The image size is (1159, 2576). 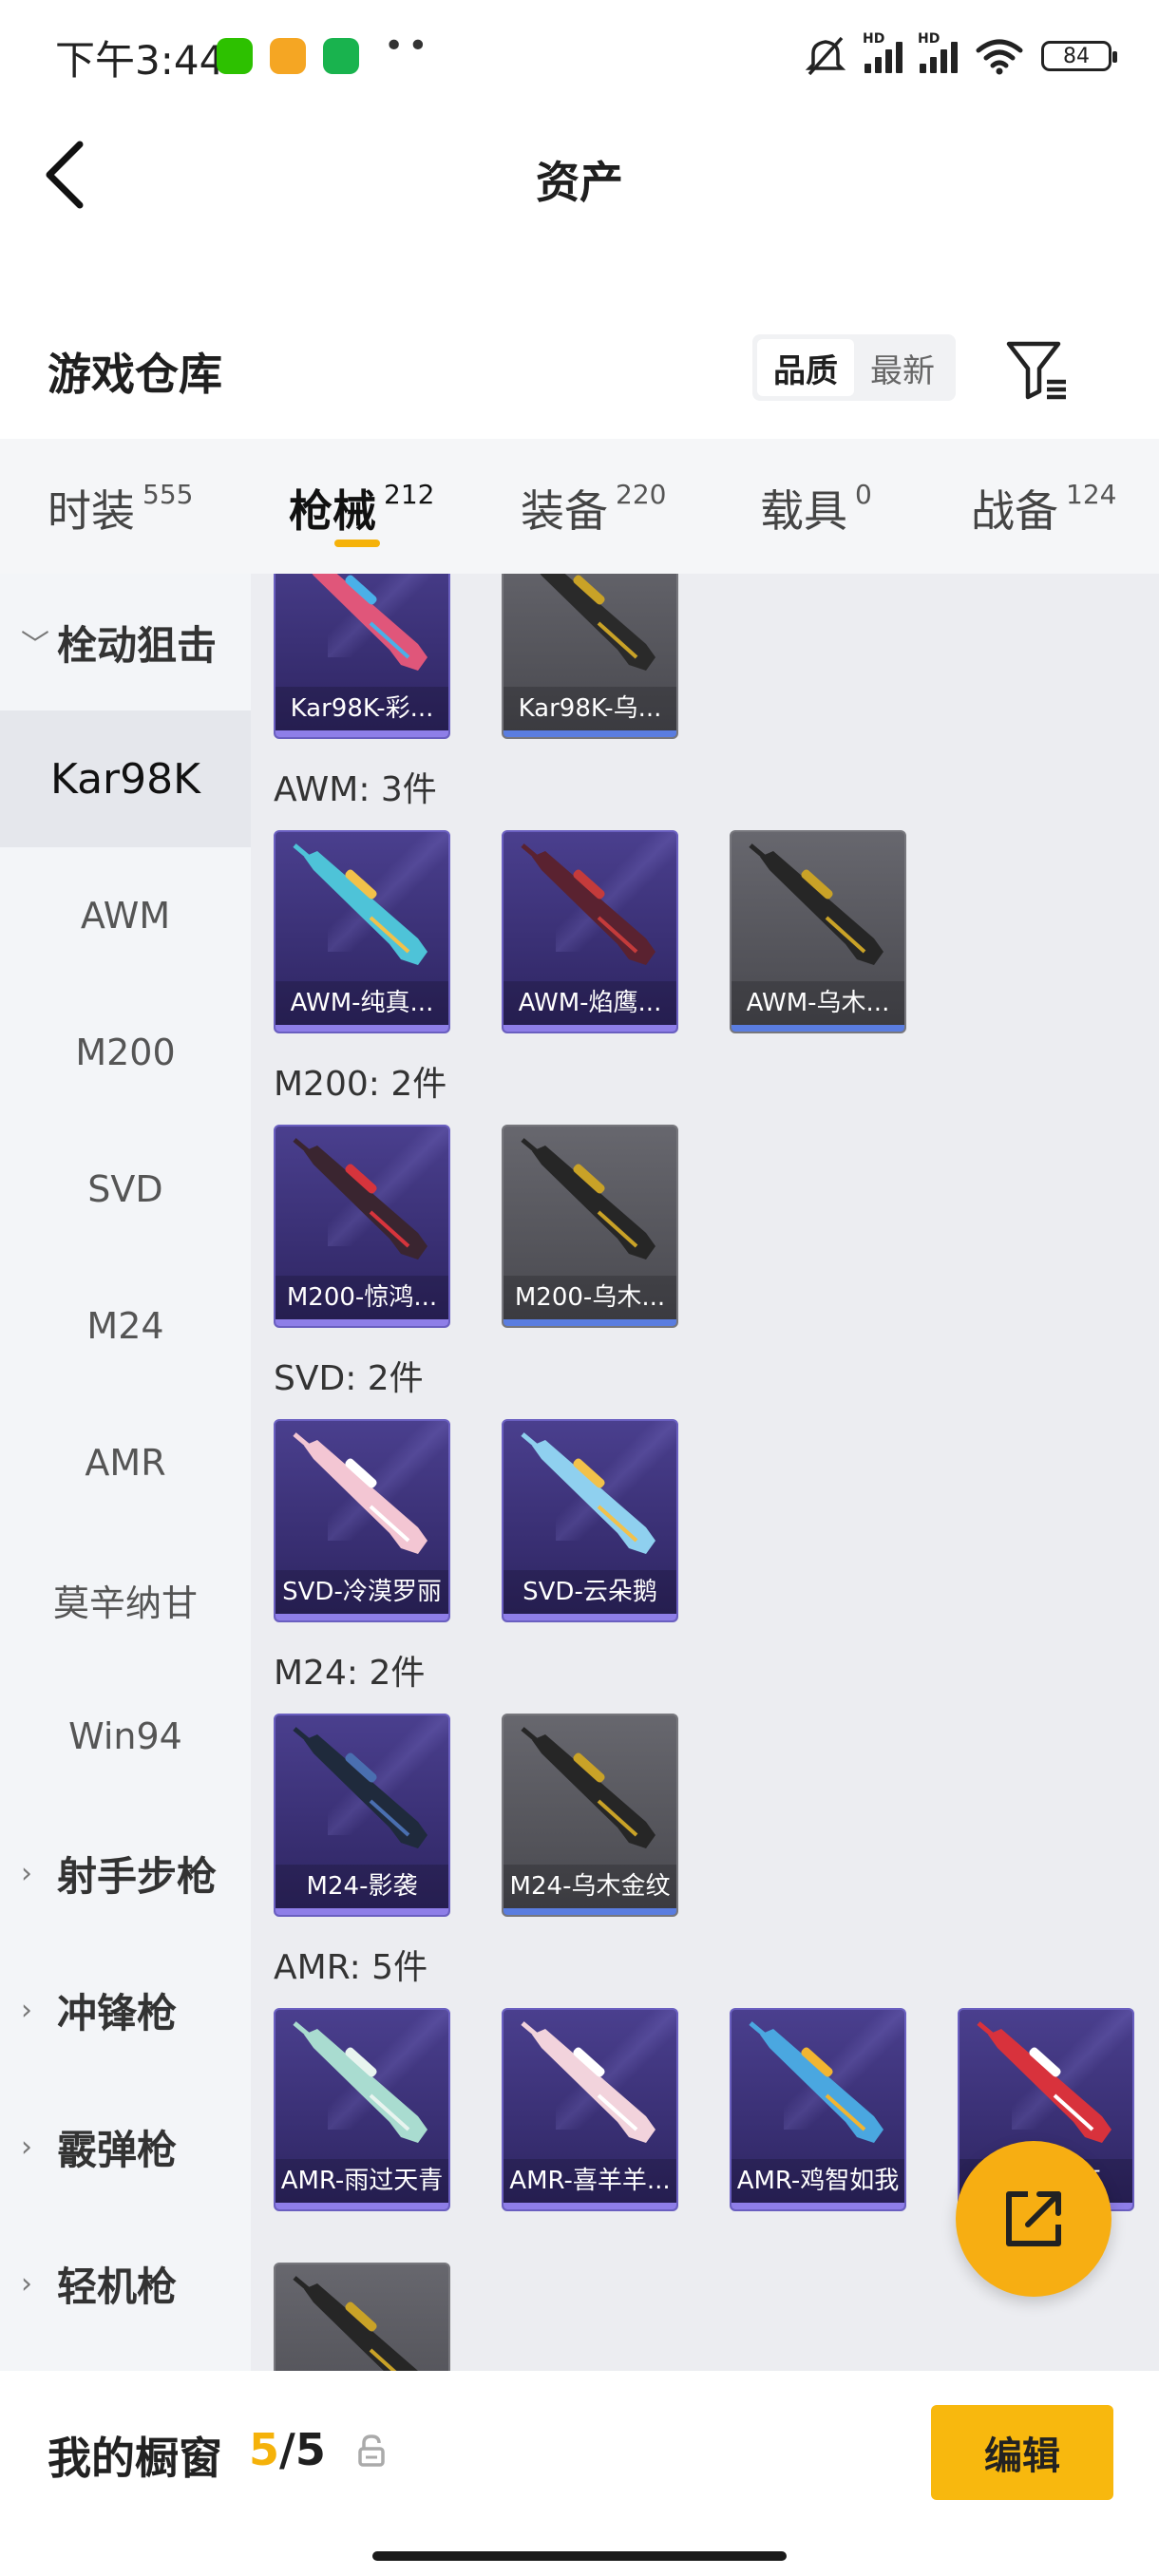 What do you see at coordinates (1076, 56) in the screenshot?
I see `battery-level: 84` at bounding box center [1076, 56].